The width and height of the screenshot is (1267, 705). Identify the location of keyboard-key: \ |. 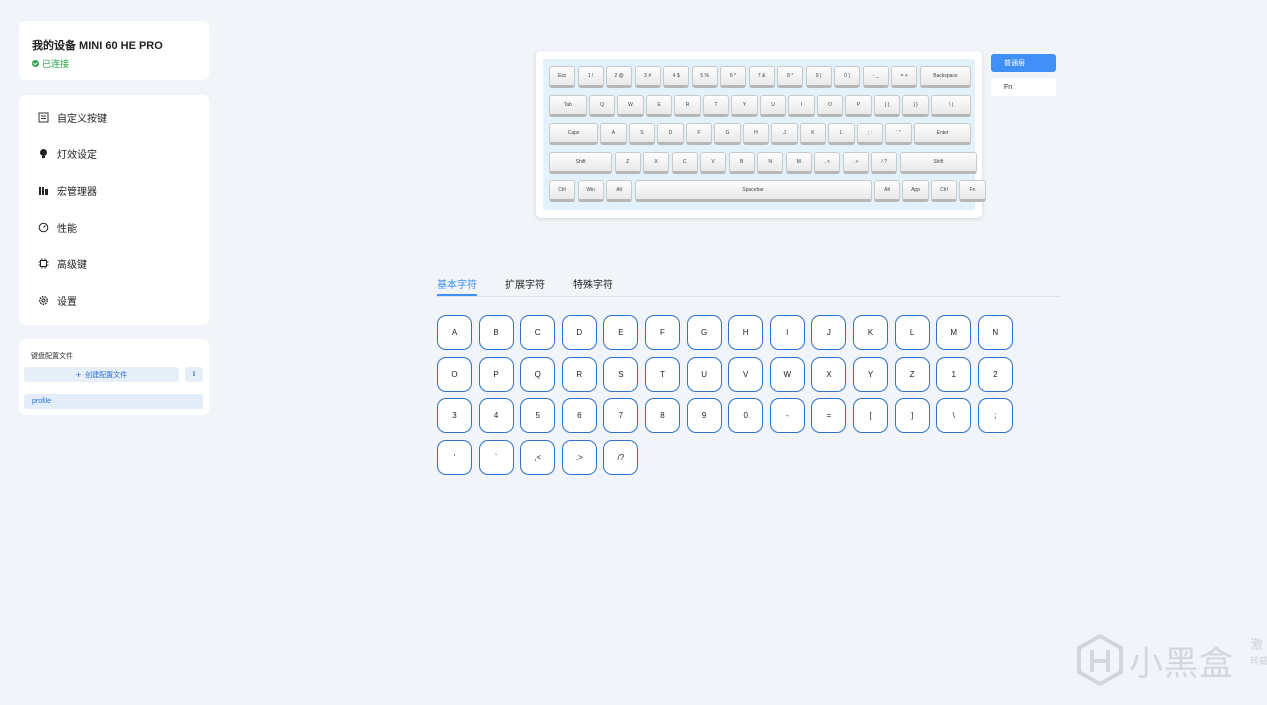
(951, 105).